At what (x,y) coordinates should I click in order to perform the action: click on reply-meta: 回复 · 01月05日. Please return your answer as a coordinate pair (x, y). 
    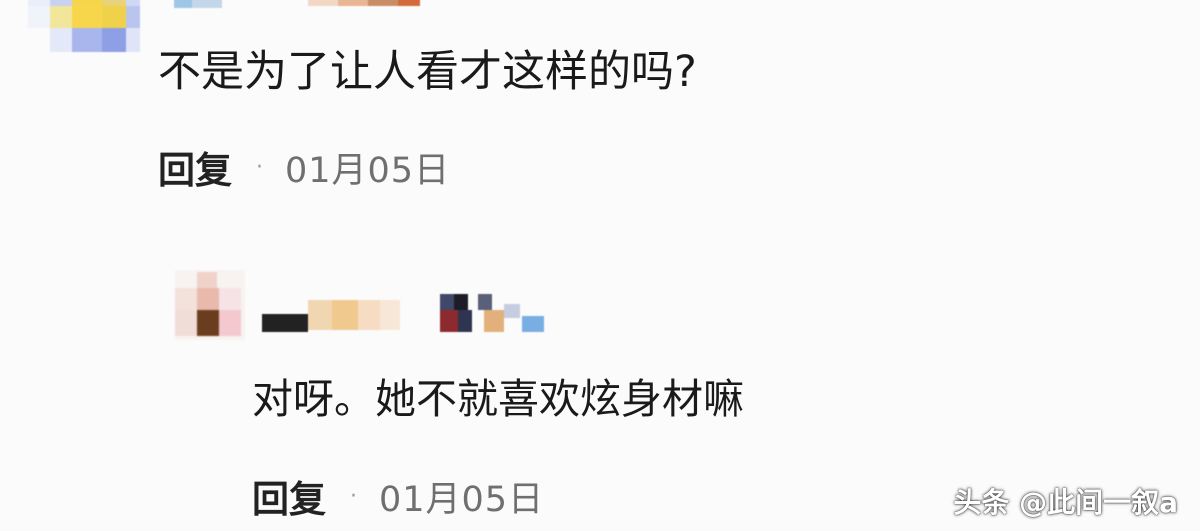
    Looking at the image, I should click on (398, 496).